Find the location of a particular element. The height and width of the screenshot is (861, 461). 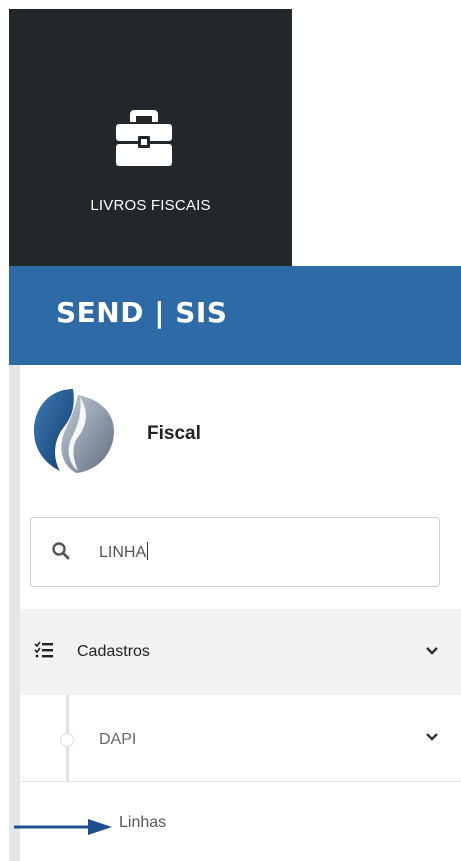

linhas-label: Linhas is located at coordinates (143, 822).